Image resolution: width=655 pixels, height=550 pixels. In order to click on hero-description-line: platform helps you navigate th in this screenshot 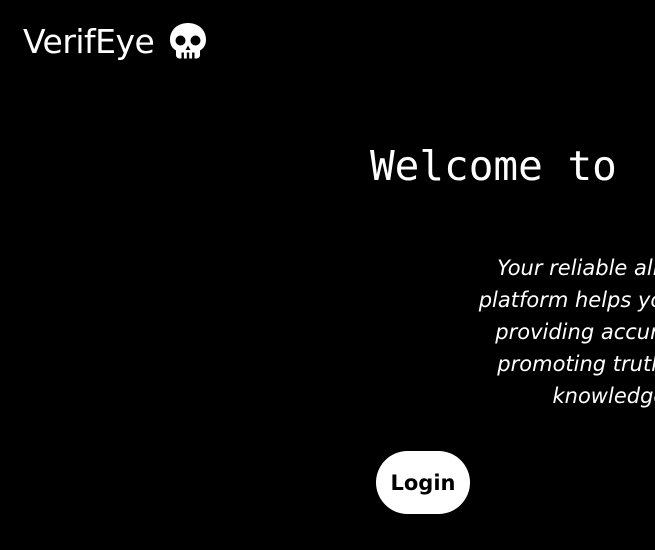, I will do `click(566, 300)`.